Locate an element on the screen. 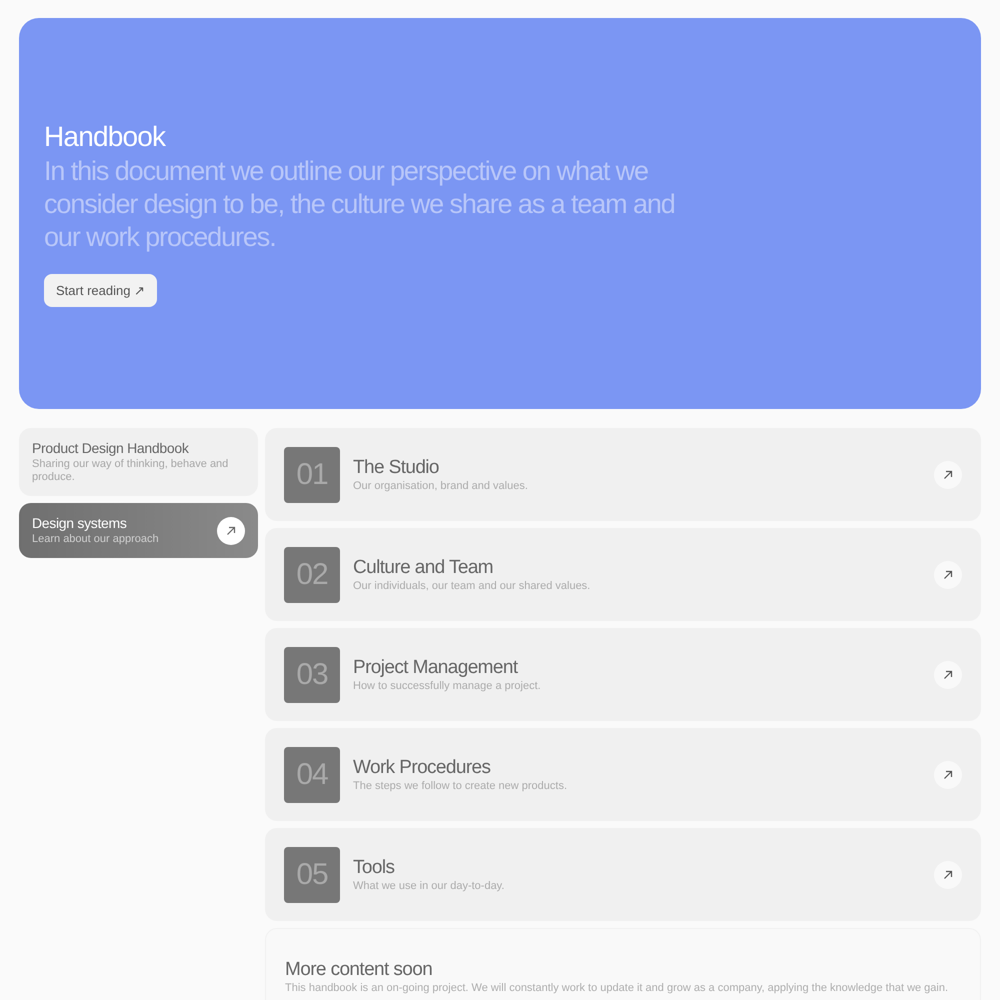 The width and height of the screenshot is (1000, 1000). chapter-description: Our organisation, brand and values. is located at coordinates (441, 486).